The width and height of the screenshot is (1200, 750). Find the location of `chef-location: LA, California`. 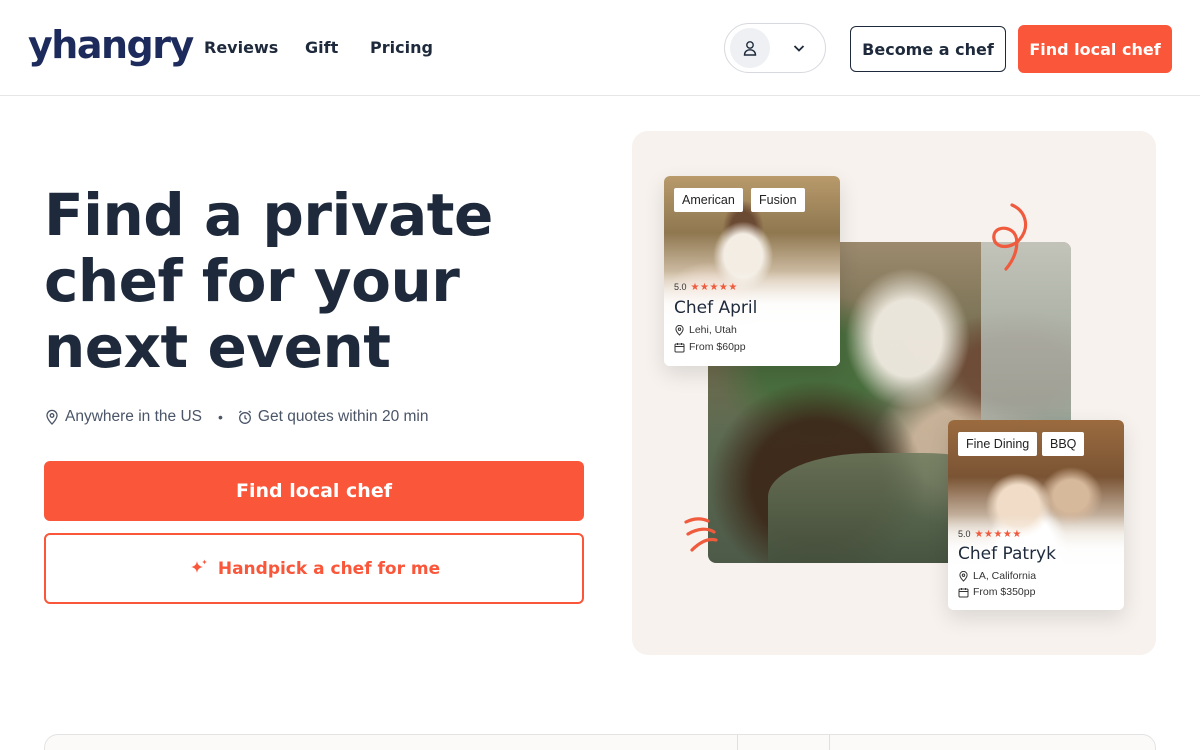

chef-location: LA, California is located at coordinates (997, 576).